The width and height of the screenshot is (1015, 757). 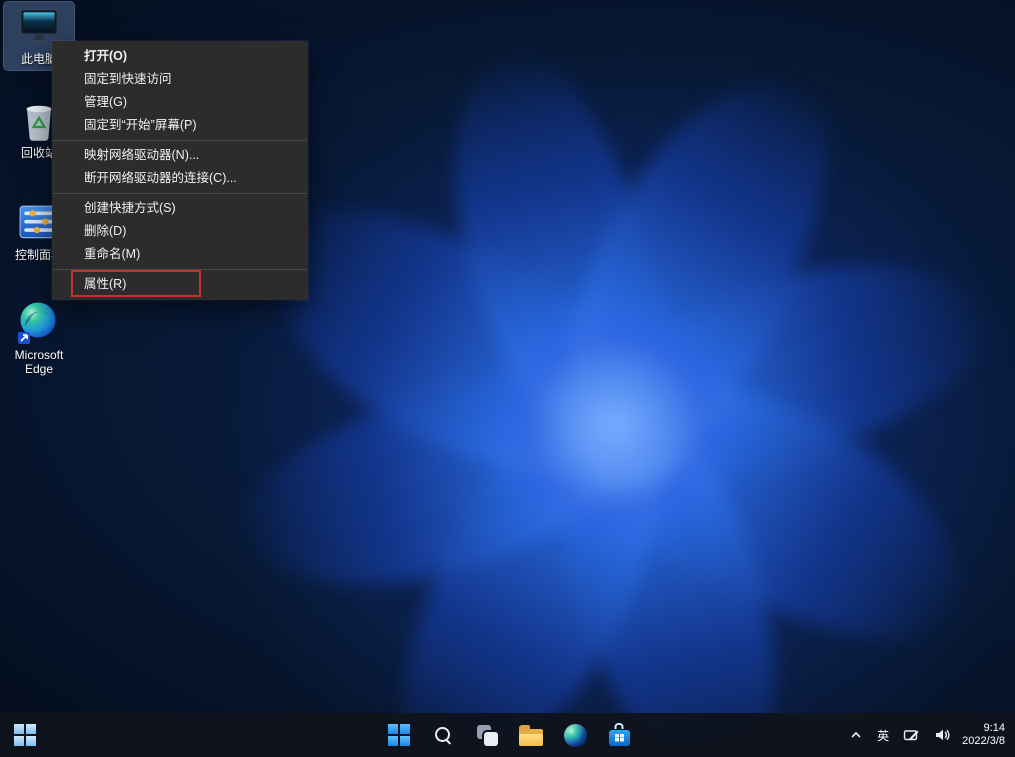 I want to click on start-button, so click(x=399, y=735).